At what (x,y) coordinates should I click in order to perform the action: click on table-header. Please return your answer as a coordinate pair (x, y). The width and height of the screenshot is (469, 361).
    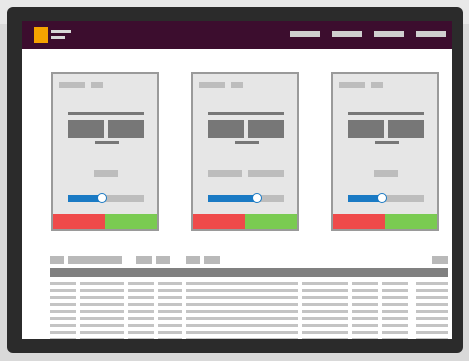
    Looking at the image, I should click on (249, 272).